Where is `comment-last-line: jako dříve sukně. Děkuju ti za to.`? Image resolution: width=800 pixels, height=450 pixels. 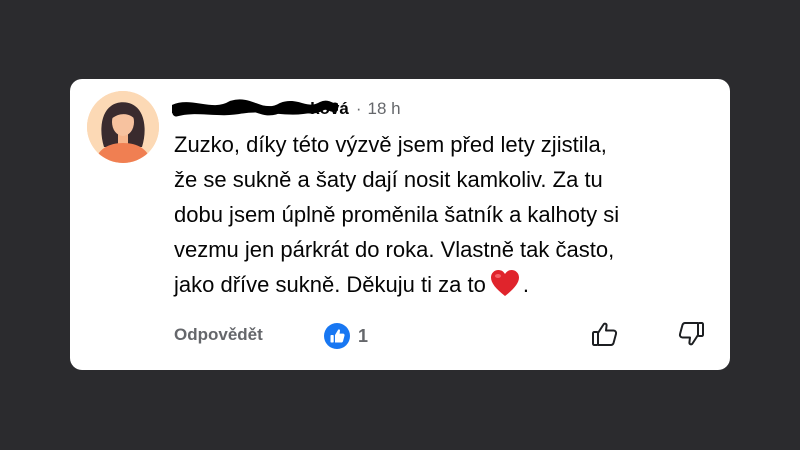 comment-last-line: jako dříve sukně. Děkuju ti za to. is located at coordinates (444, 287).